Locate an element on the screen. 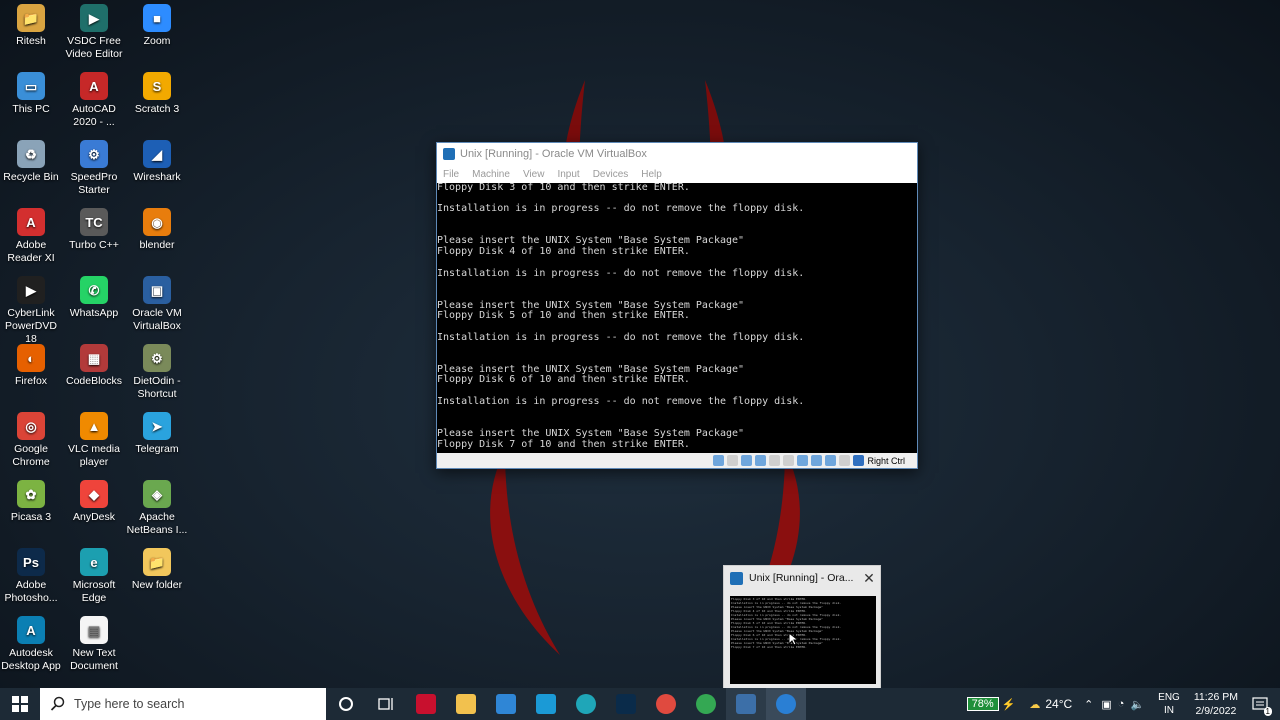 The image size is (1280, 720). desktop-icon-blender: ◉ blender is located at coordinates (157, 230).